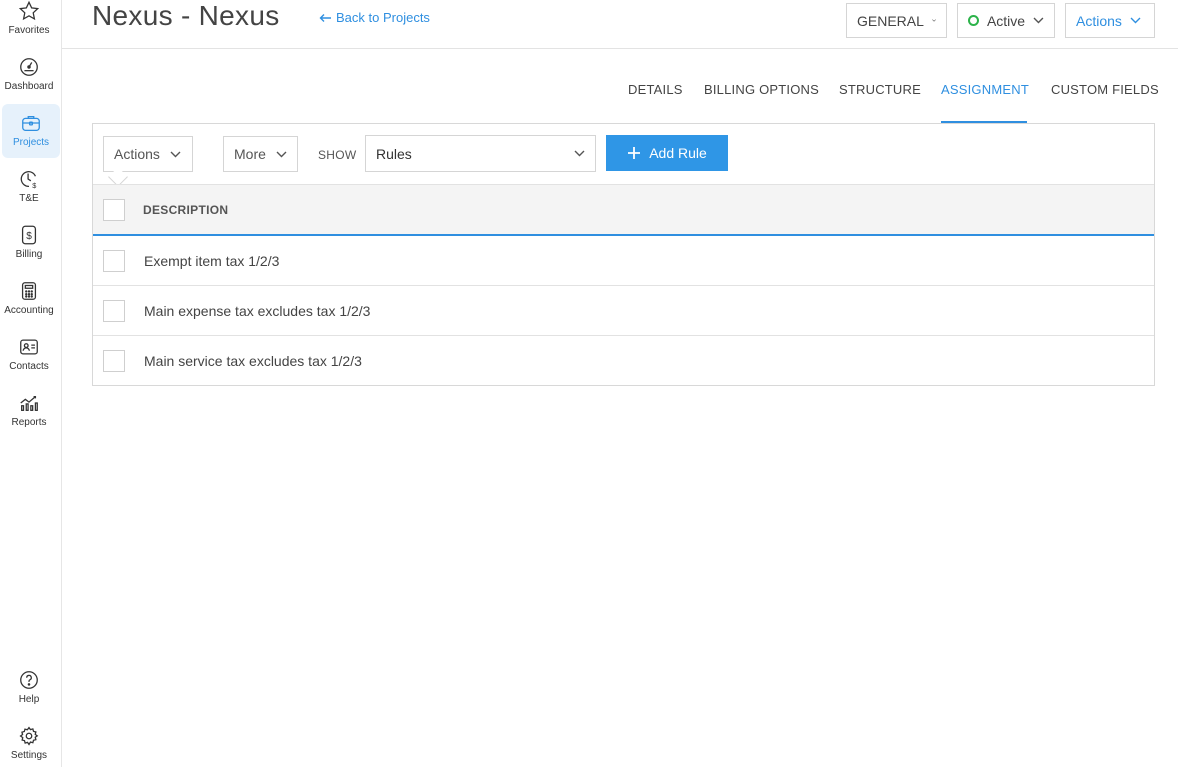  What do you see at coordinates (29, 736) in the screenshot?
I see `gear-icon` at bounding box center [29, 736].